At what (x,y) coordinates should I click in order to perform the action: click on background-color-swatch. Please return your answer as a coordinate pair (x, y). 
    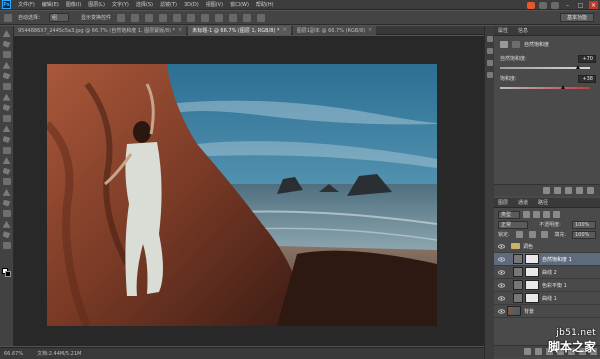
    Looking at the image, I should click on (8, 274).